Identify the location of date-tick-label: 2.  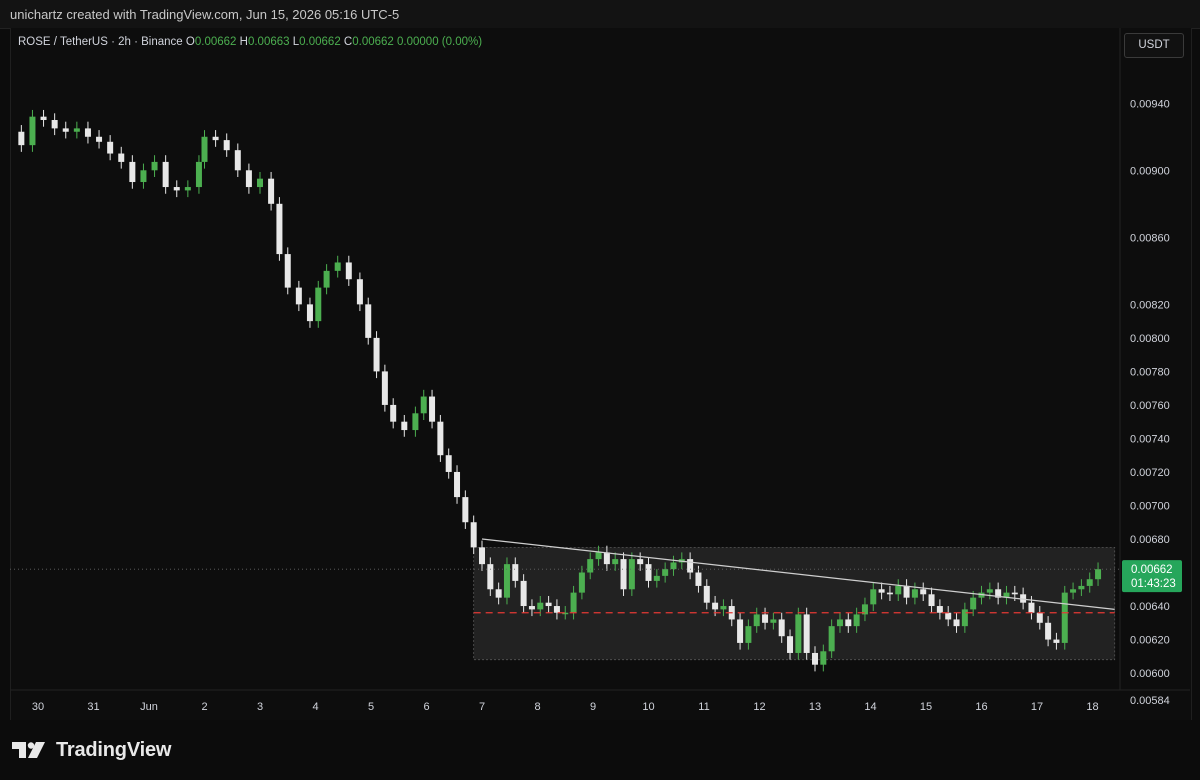
(204, 707).